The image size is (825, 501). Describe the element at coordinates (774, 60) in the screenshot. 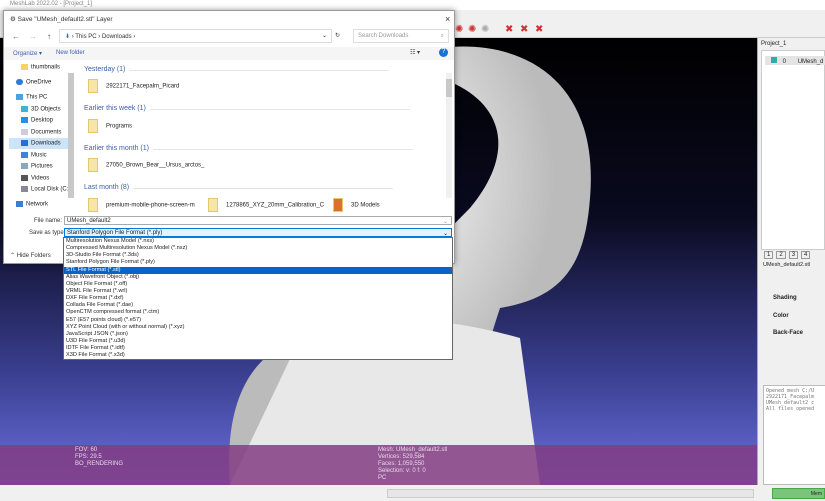

I see `visibility-icon` at that location.